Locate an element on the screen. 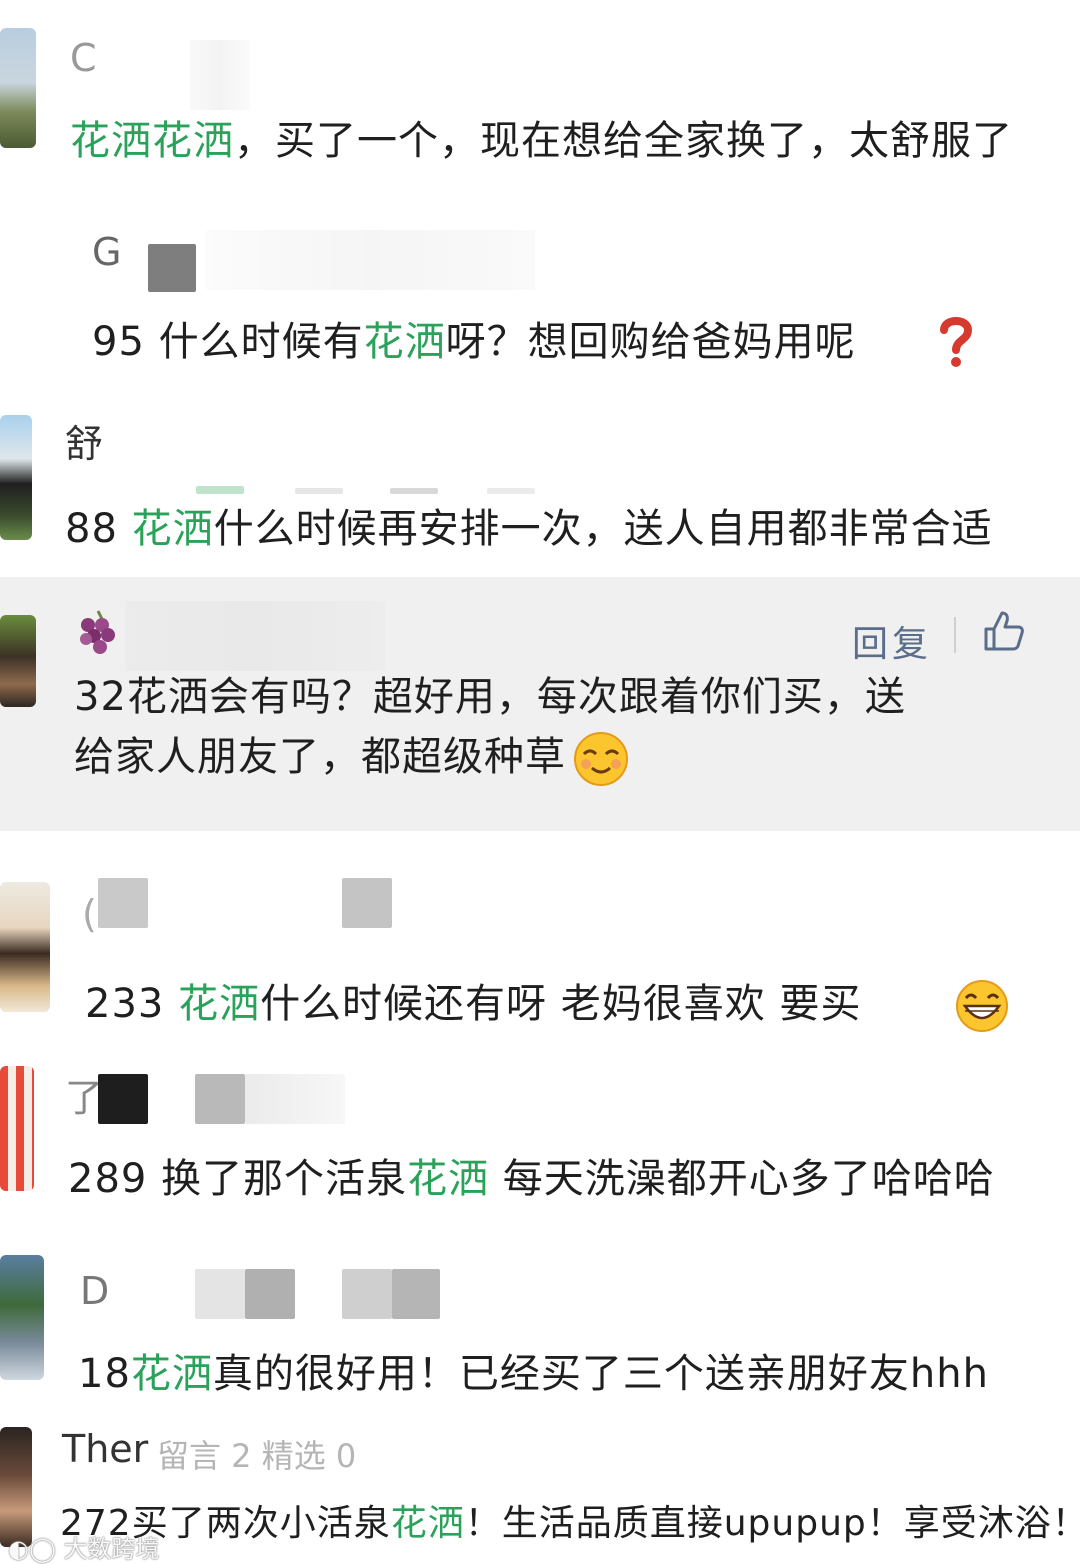 This screenshot has width=1080, height=1564. comment-1: C 花洒花洒，买了一个，现在想给全家换了，太舒服了 is located at coordinates (540, 95).